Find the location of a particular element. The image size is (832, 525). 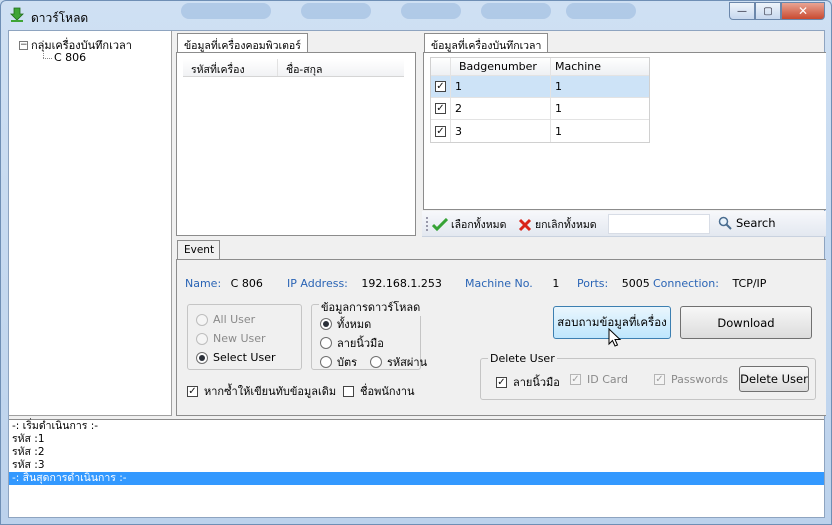

download-password-option: รหัสผ่าน is located at coordinates (398, 362).